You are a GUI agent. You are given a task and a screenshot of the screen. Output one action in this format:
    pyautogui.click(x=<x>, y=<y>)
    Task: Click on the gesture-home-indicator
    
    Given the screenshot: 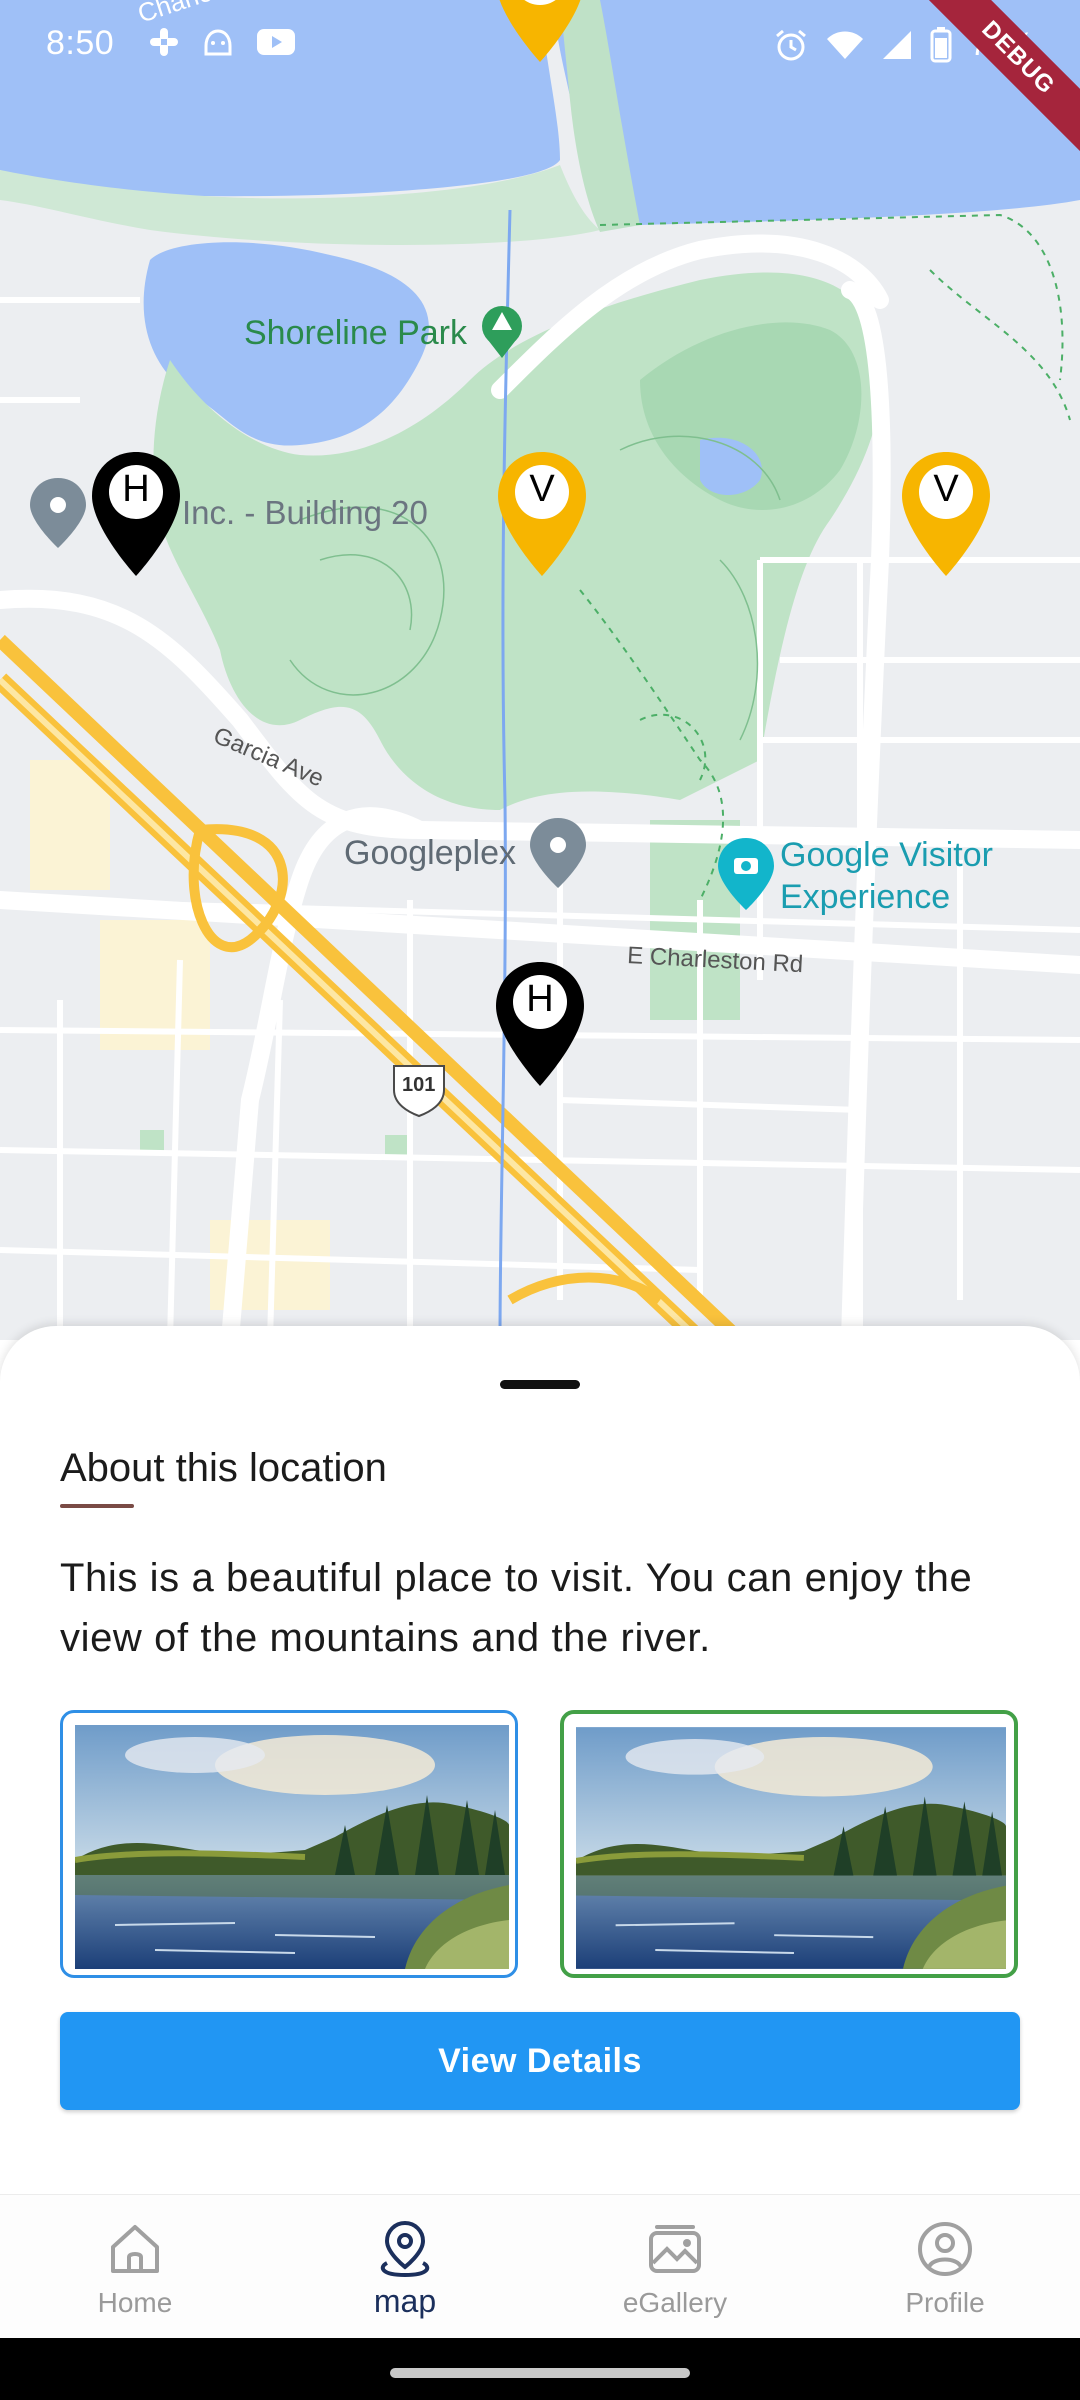 What is the action you would take?
    pyautogui.click(x=540, y=2373)
    